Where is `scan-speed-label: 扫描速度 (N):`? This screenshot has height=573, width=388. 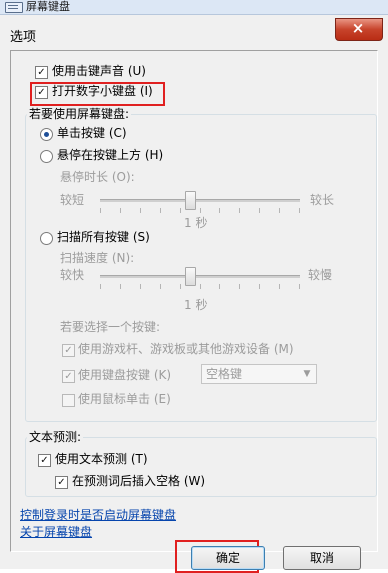
scan-speed-label: 扫描速度 (N): is located at coordinates (97, 258).